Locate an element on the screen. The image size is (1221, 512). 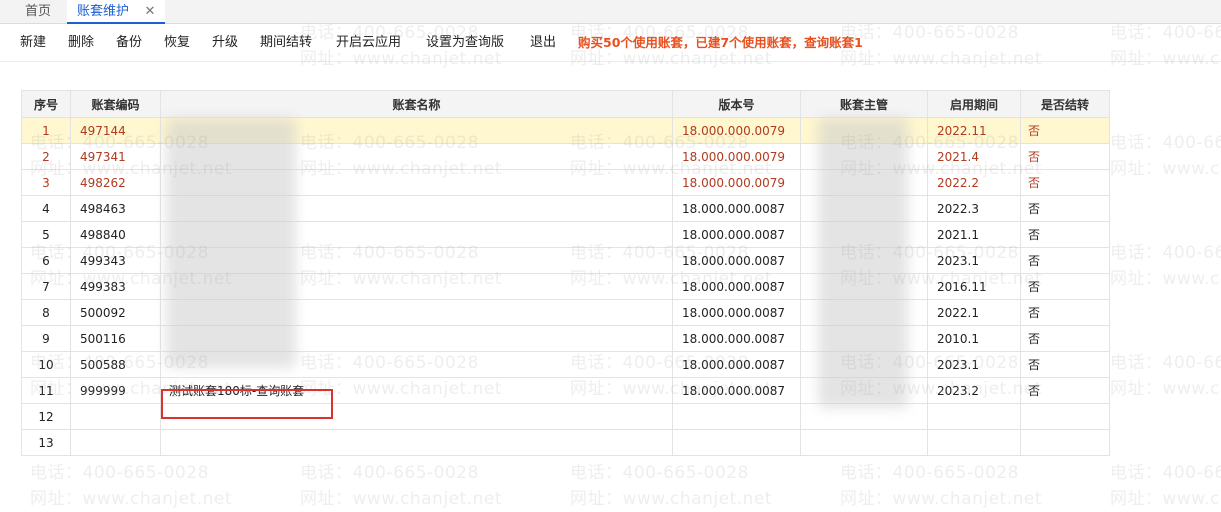
upgrade-button: 升级 is located at coordinates (225, 43).